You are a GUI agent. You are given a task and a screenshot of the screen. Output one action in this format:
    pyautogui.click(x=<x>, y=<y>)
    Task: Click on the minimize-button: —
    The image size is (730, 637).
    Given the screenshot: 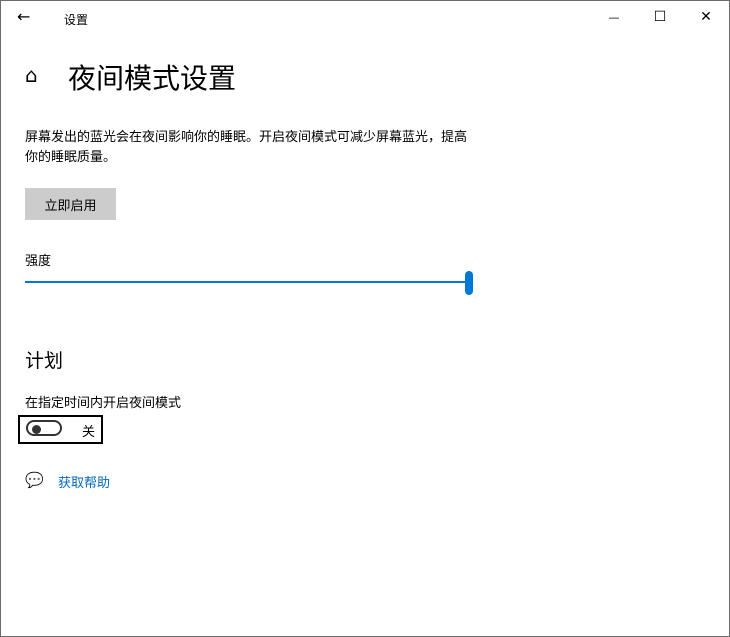 What is the action you would take?
    pyautogui.click(x=614, y=17)
    